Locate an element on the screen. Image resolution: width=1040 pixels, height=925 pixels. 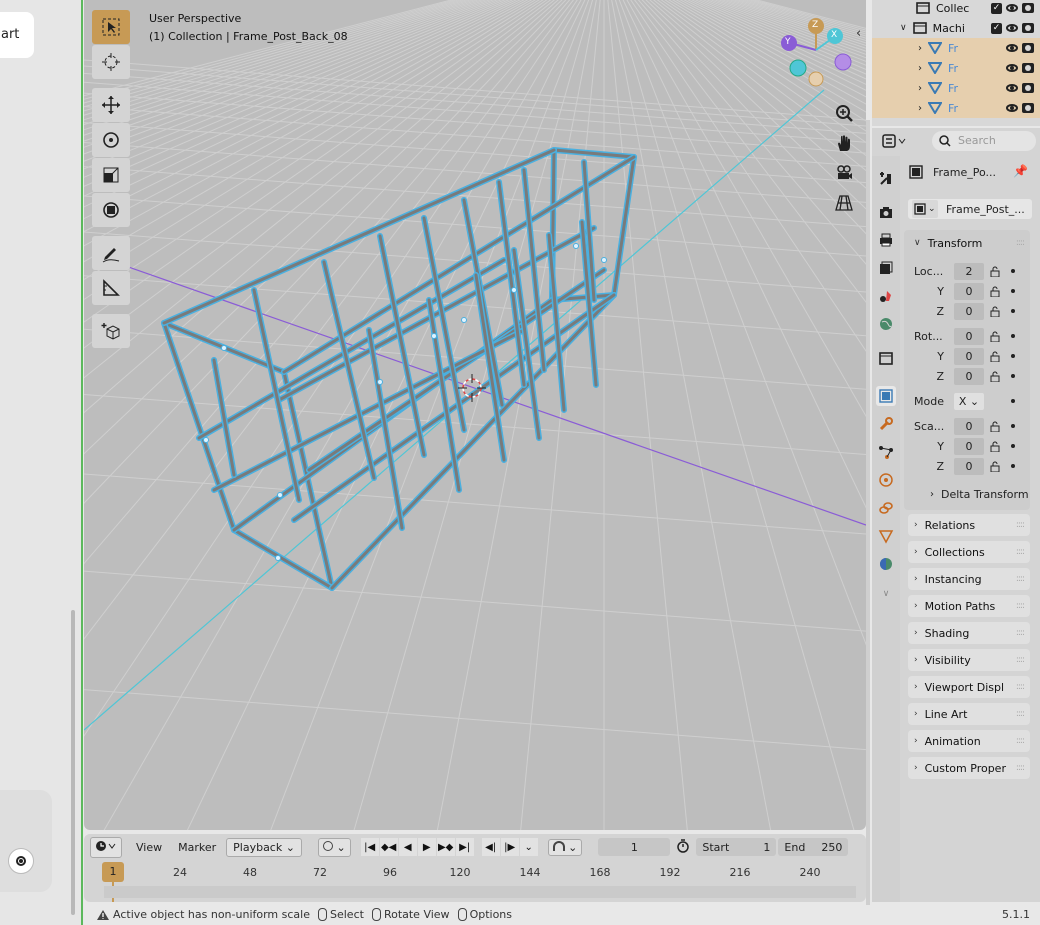
outliner: Collec ✓ ∨ Machi ✓ › Fr › Fr › Fr › Fr is located at coordinates (956, 63).